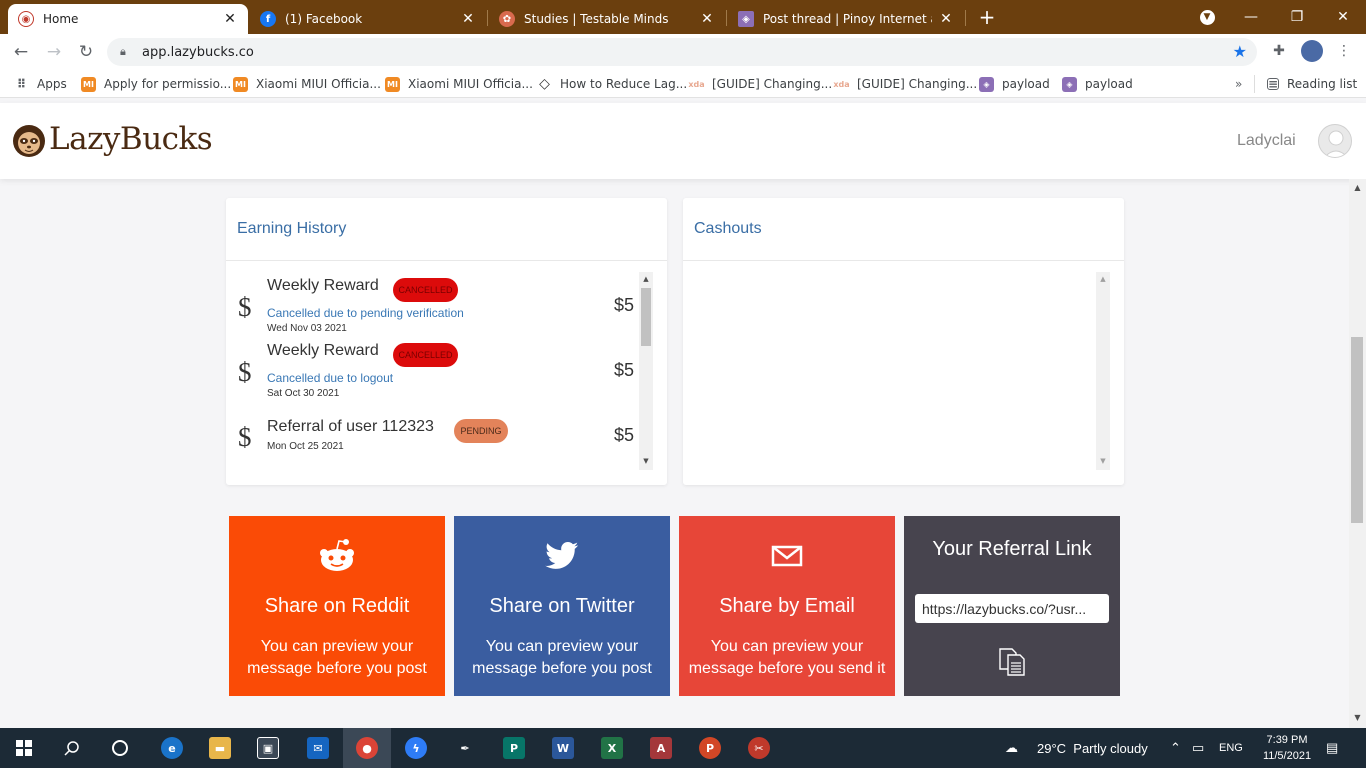 The width and height of the screenshot is (1366, 768). What do you see at coordinates (368, 19) in the screenshot?
I see `tab-facebook: f (1) Facebook ✕` at bounding box center [368, 19].